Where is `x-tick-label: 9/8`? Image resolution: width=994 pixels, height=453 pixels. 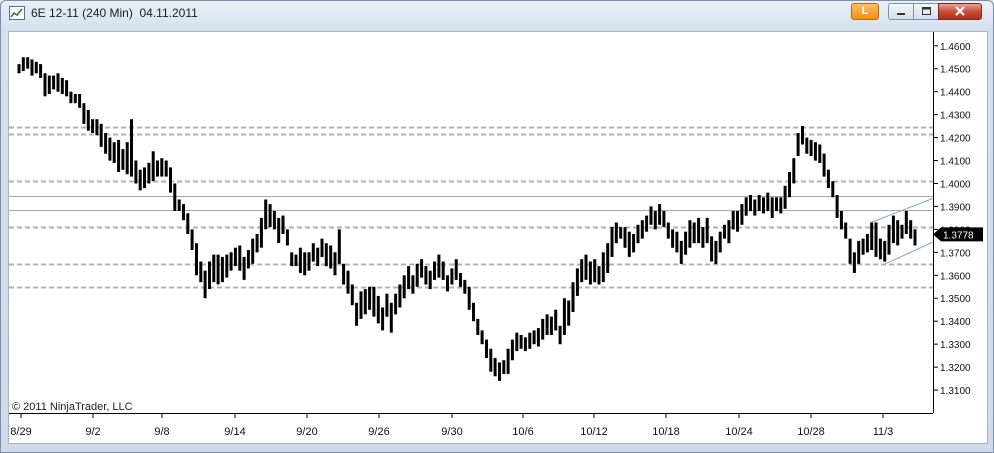
x-tick-label: 9/8 is located at coordinates (161, 432).